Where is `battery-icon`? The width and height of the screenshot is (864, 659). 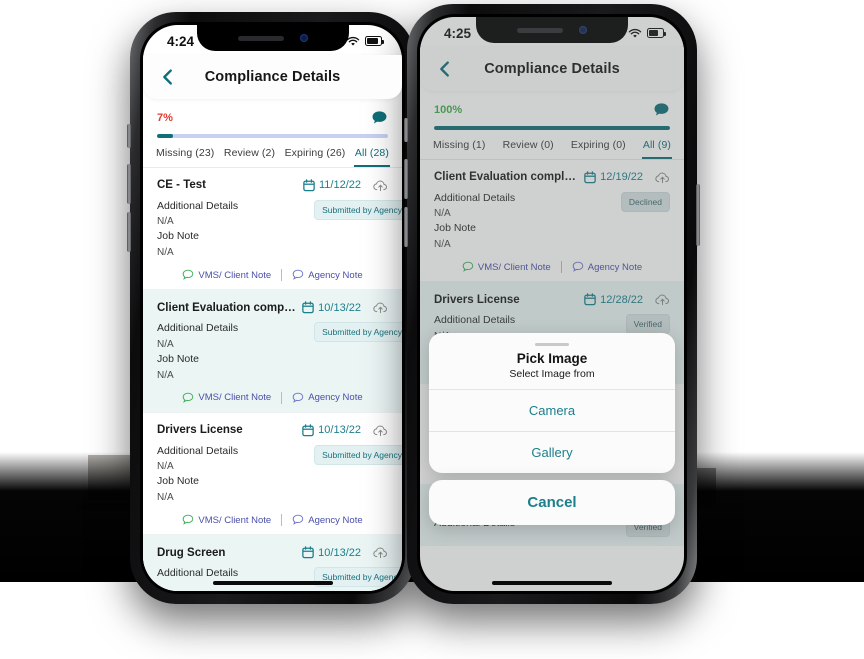 battery-icon is located at coordinates (374, 41).